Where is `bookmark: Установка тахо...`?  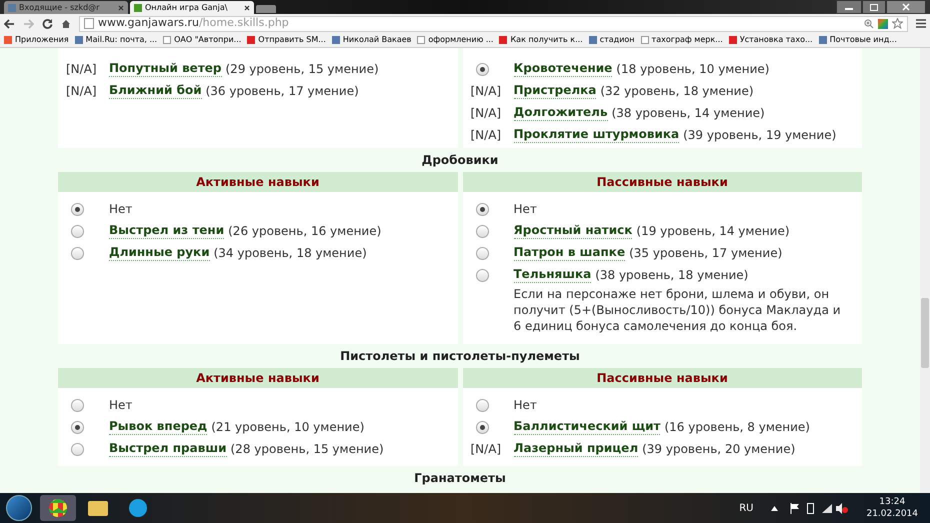
bookmark: Установка тахо... is located at coordinates (770, 40).